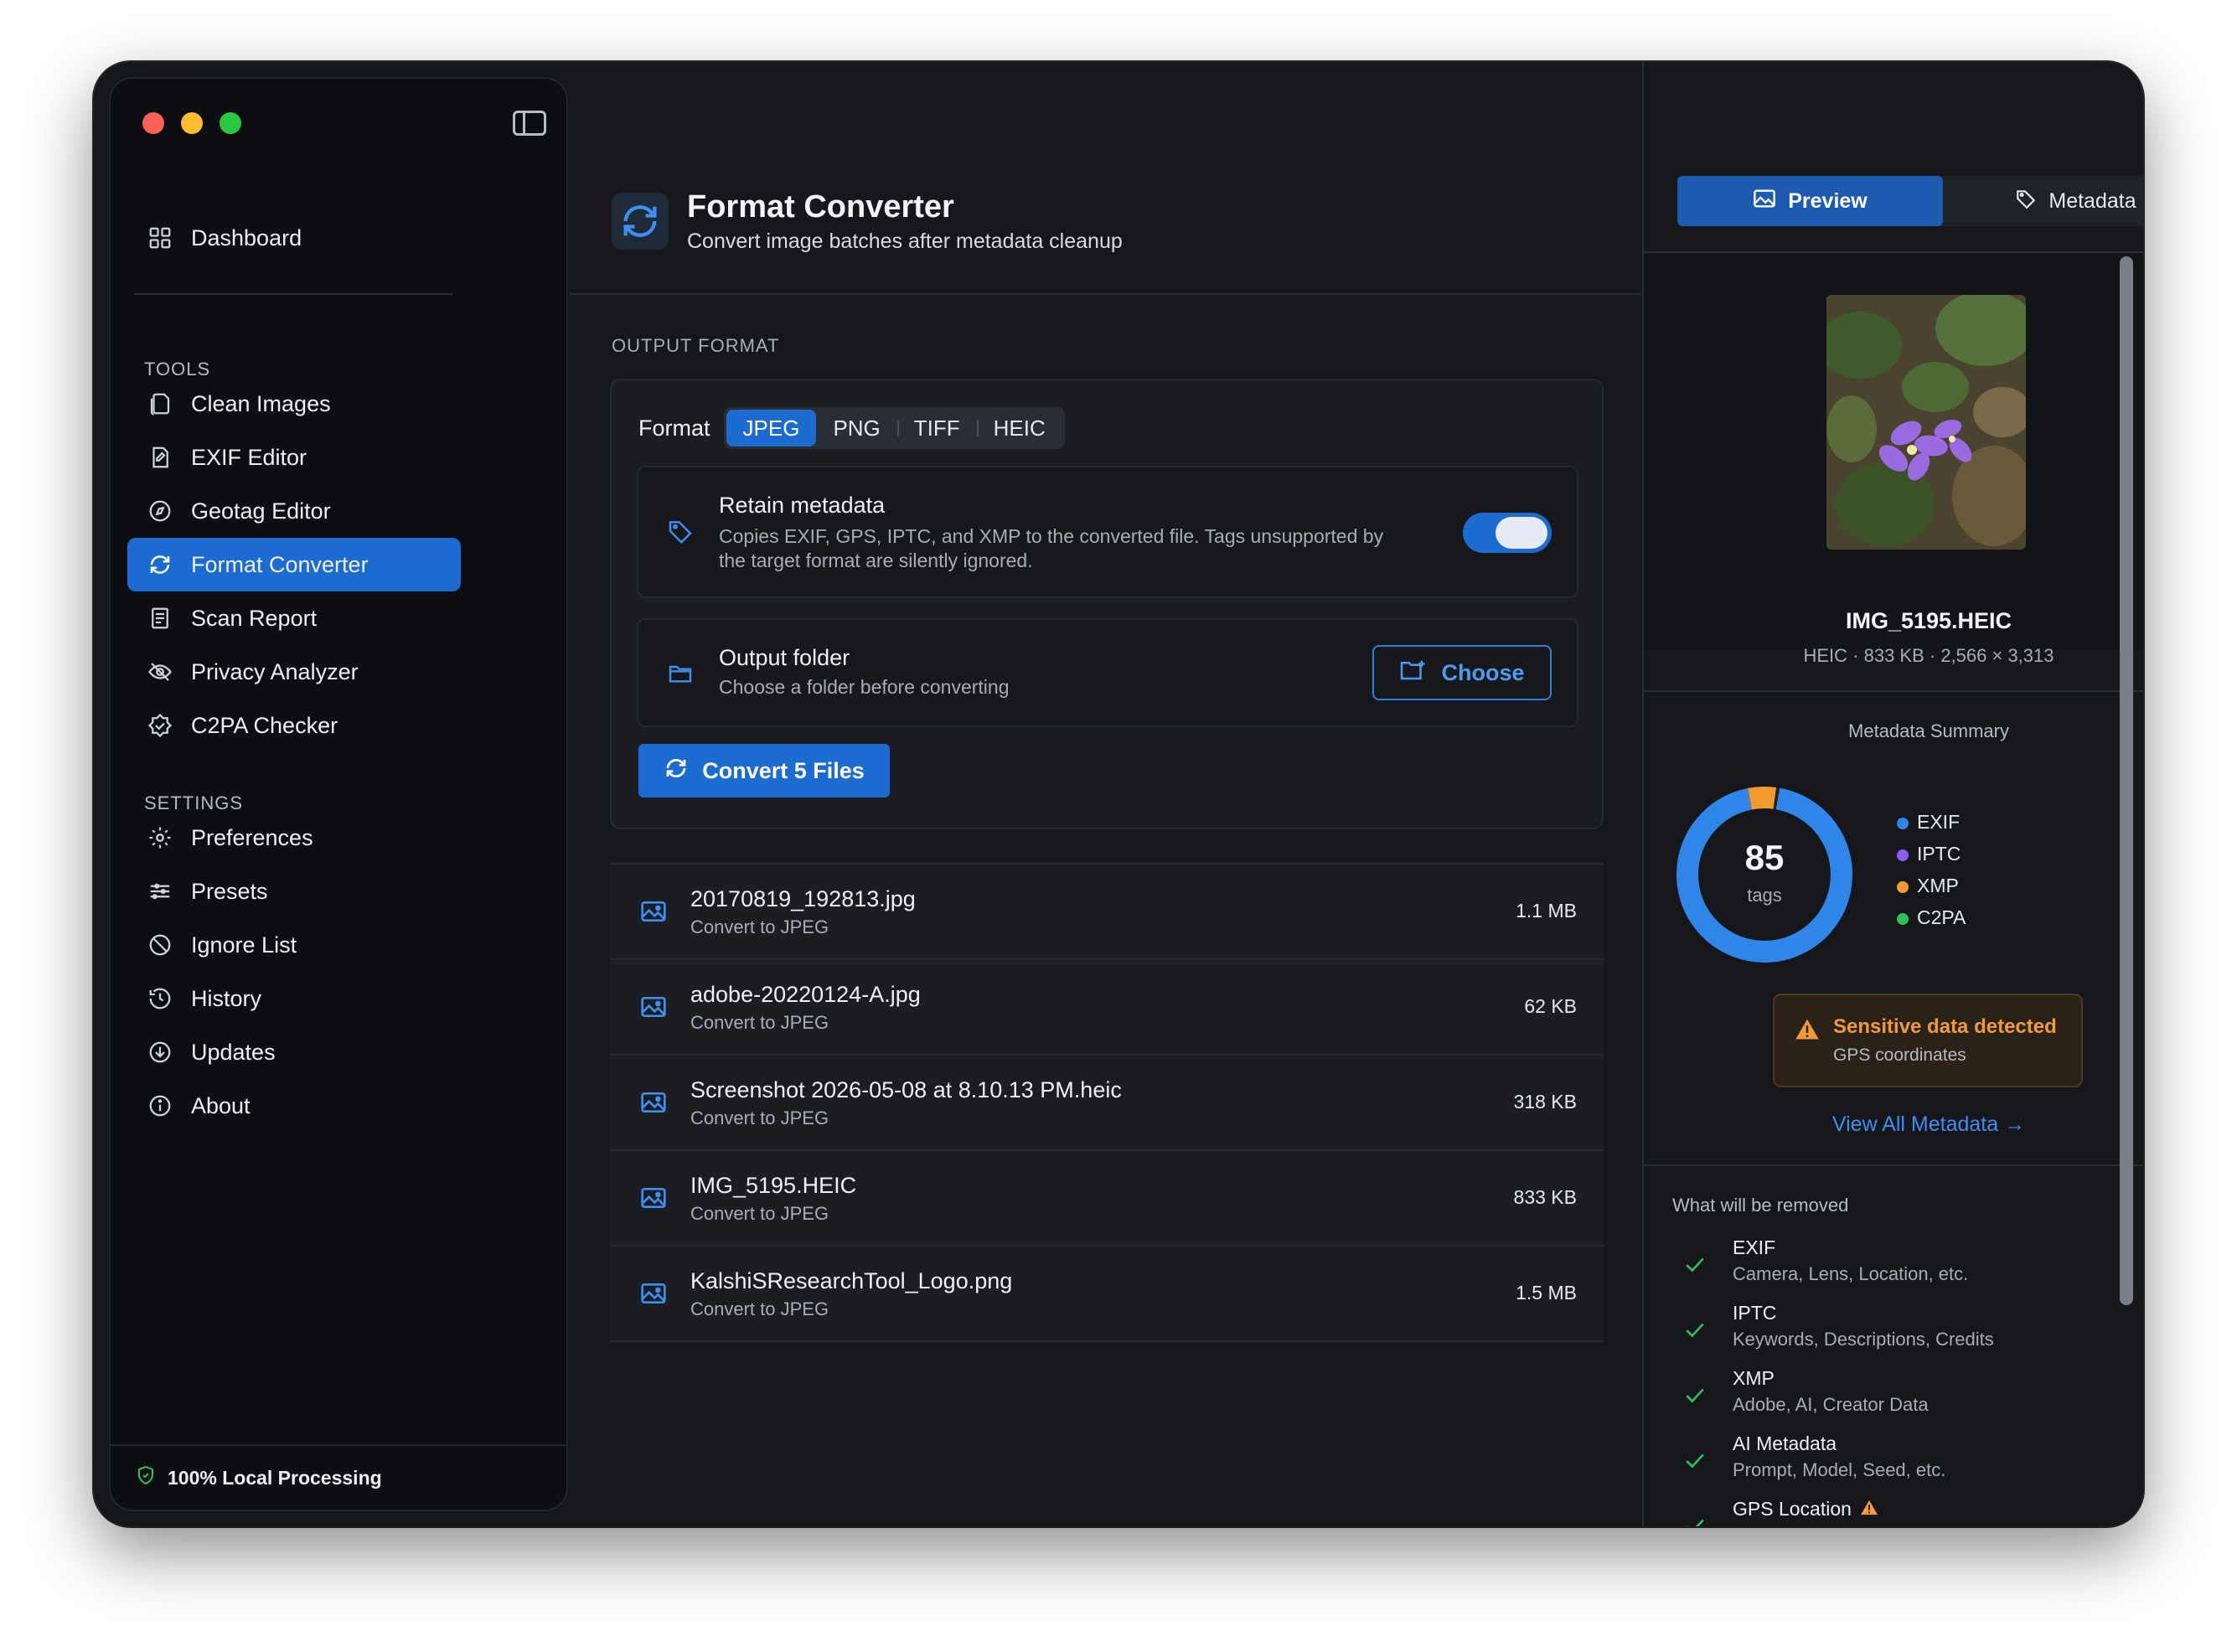 This screenshot has height=1652, width=2237. Describe the element at coordinates (1903, 823) in the screenshot. I see `exif-color-dot` at that location.